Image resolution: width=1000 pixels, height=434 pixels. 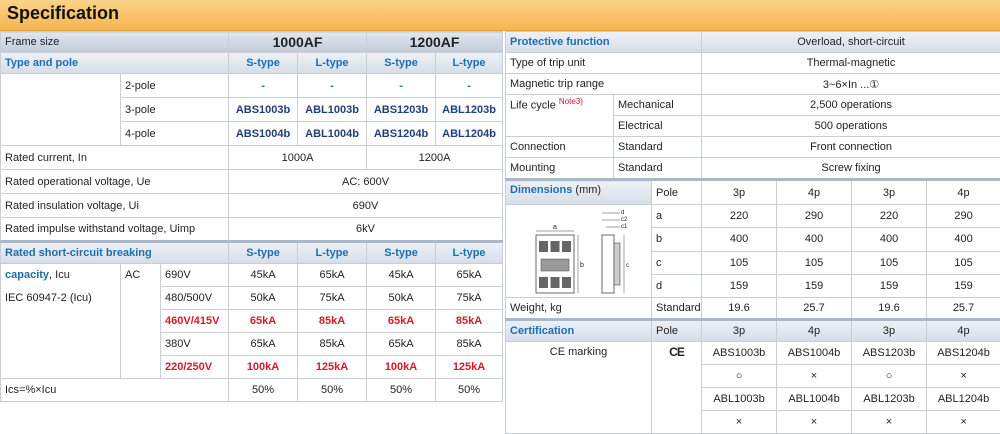 I want to click on br-1-1: 45kA, so click(x=263, y=275).